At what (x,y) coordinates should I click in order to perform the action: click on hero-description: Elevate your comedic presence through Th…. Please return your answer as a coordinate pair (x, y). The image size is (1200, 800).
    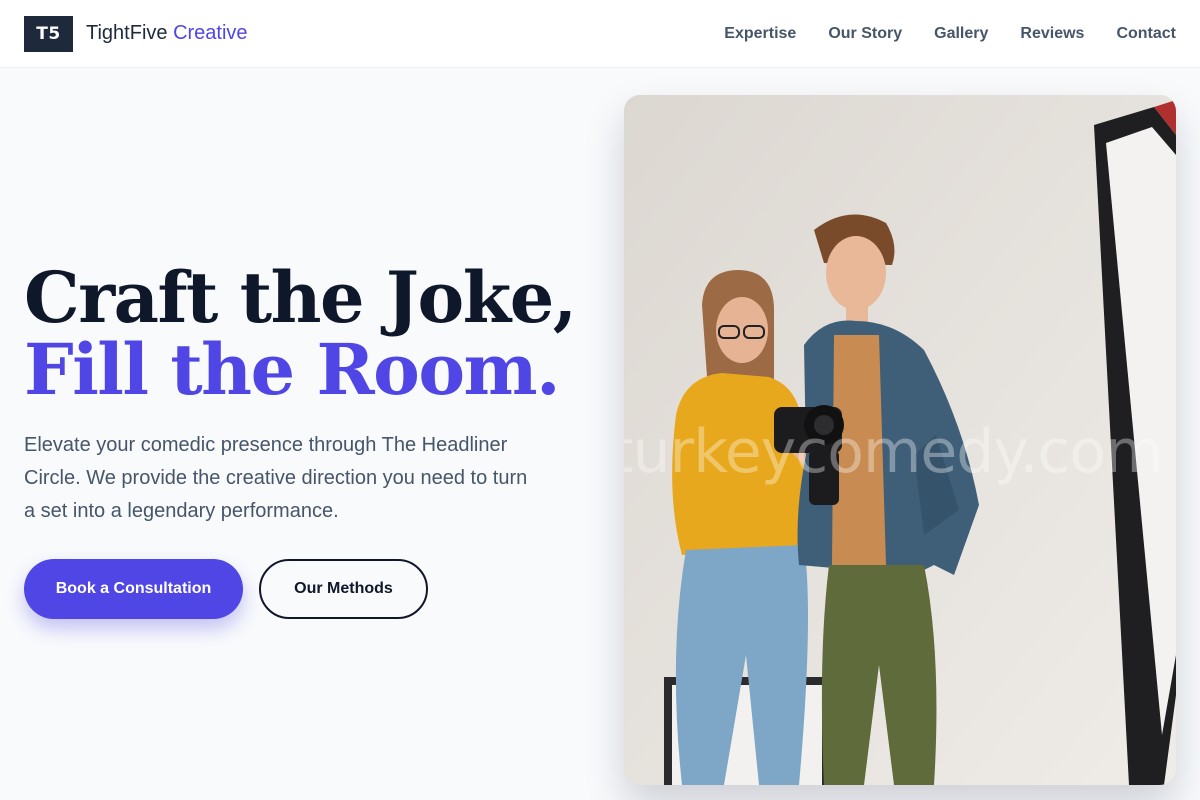
    Looking at the image, I should click on (276, 478).